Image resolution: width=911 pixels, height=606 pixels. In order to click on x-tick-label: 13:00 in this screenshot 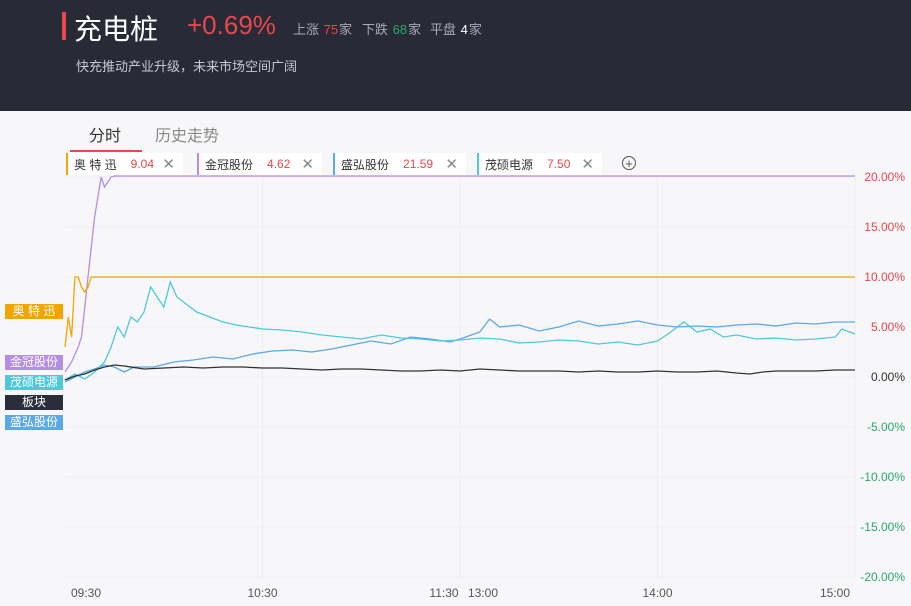, I will do `click(483, 593)`.